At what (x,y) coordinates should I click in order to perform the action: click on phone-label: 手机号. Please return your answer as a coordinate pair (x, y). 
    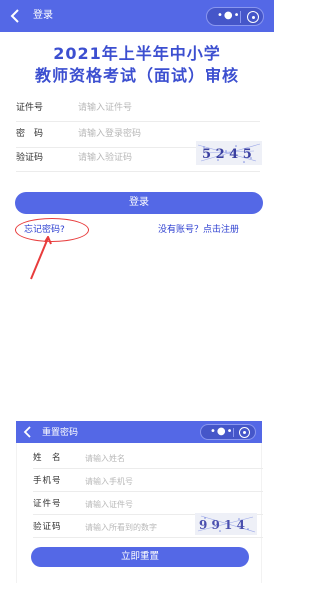
    Looking at the image, I should click on (47, 481).